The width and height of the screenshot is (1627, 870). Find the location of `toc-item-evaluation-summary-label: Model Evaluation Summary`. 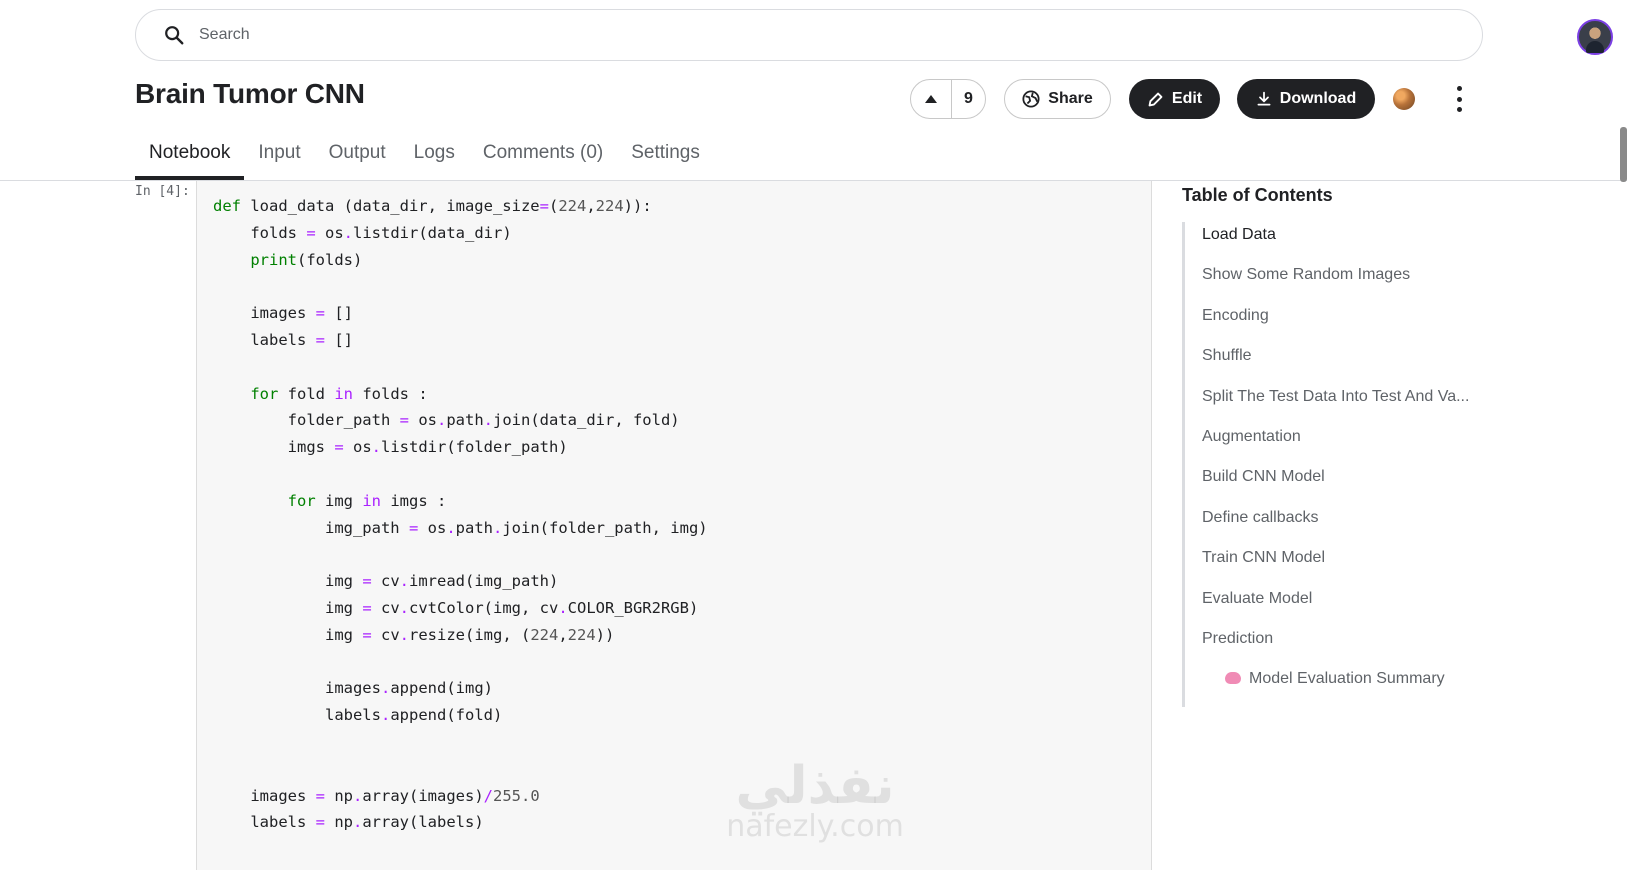

toc-item-evaluation-summary-label: Model Evaluation Summary is located at coordinates (1347, 679).